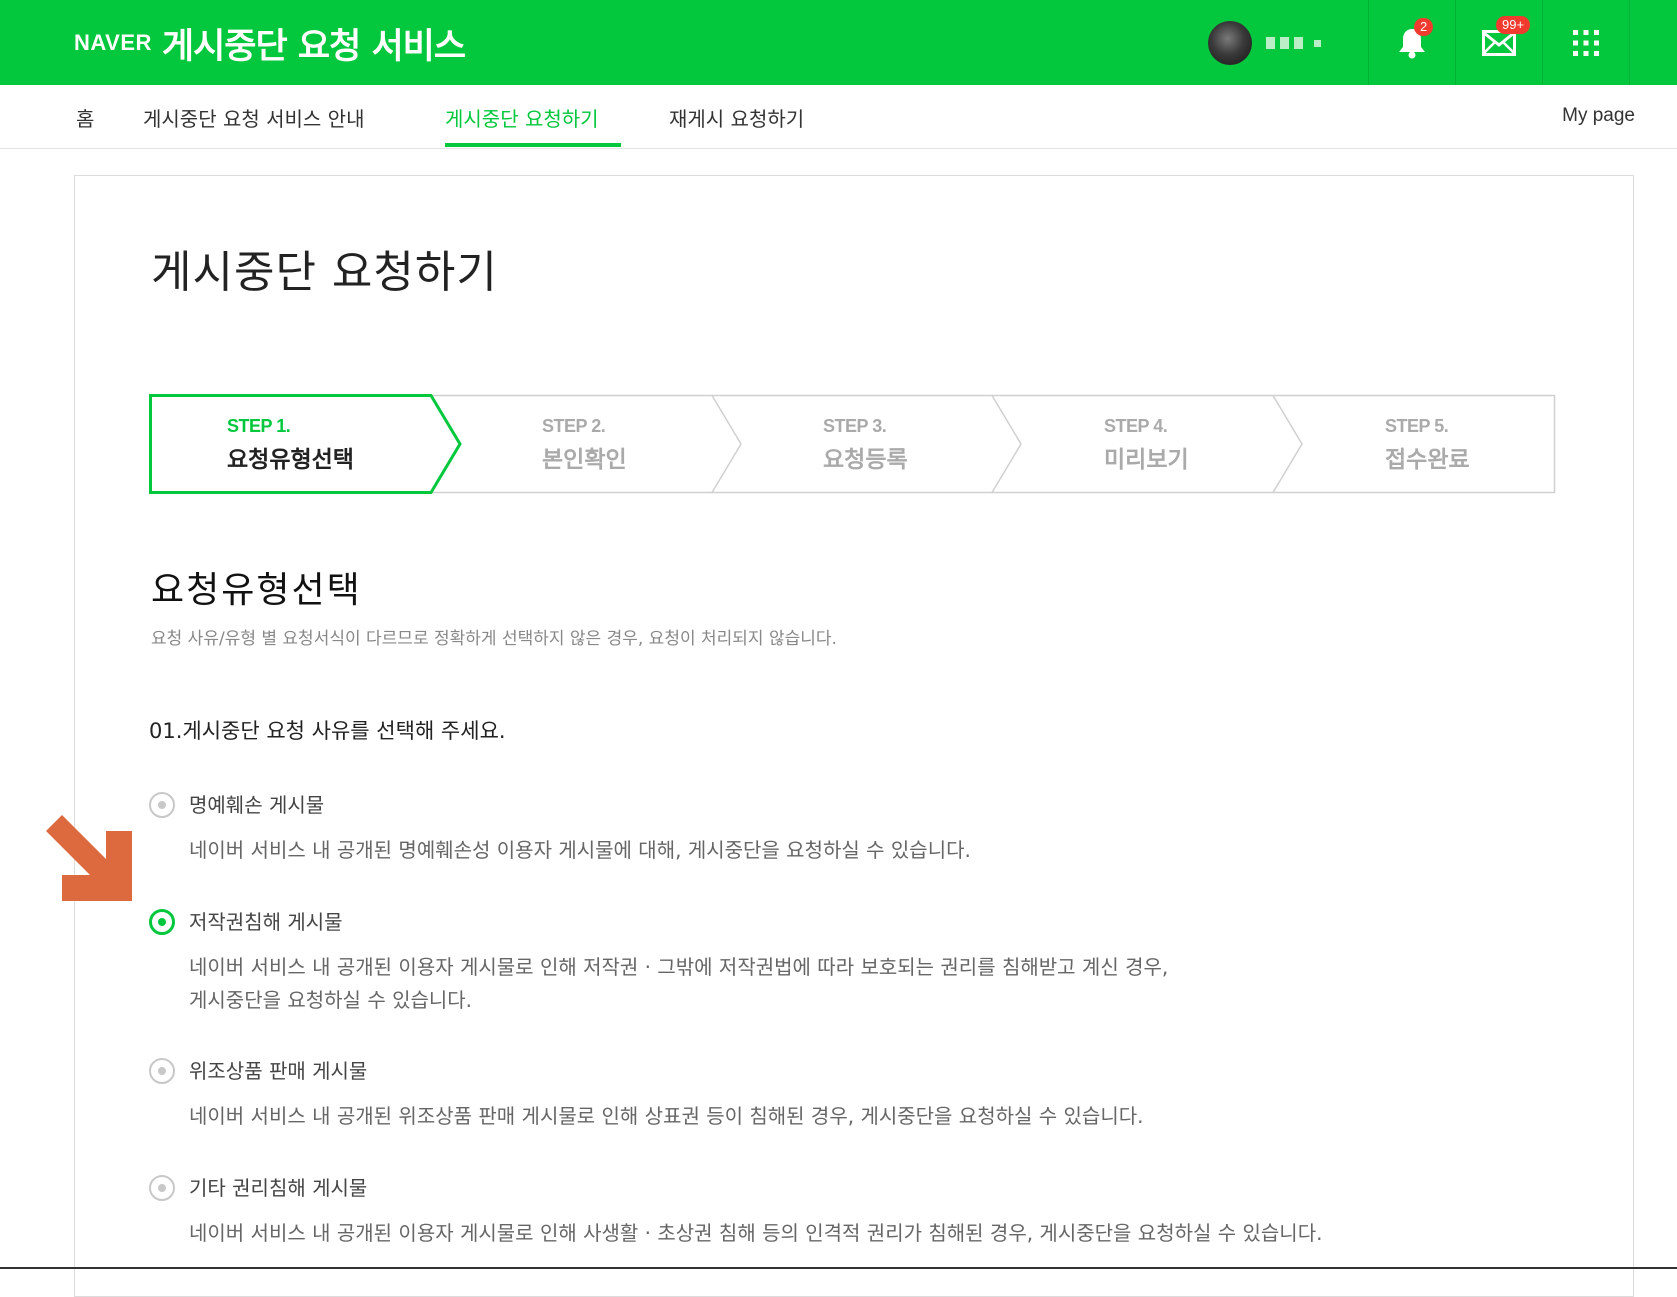 The height and width of the screenshot is (1297, 1677). I want to click on user-profile, so click(1264, 43).